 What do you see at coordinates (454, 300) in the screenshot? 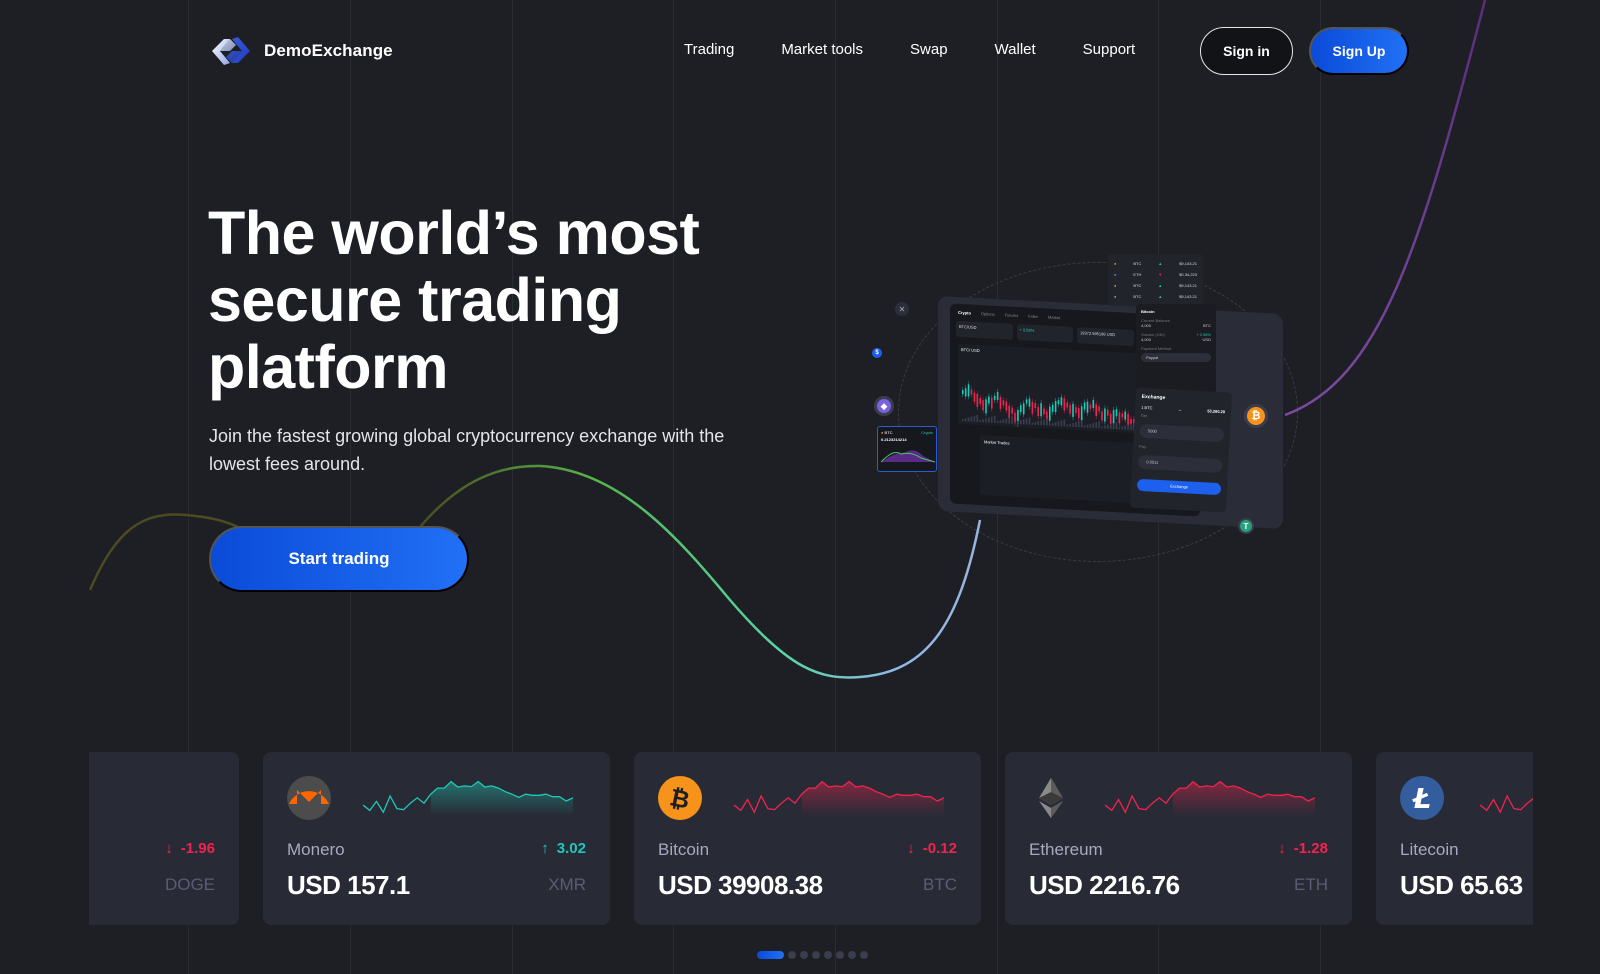
I see `hero-title: The world’s most secure trading platform` at bounding box center [454, 300].